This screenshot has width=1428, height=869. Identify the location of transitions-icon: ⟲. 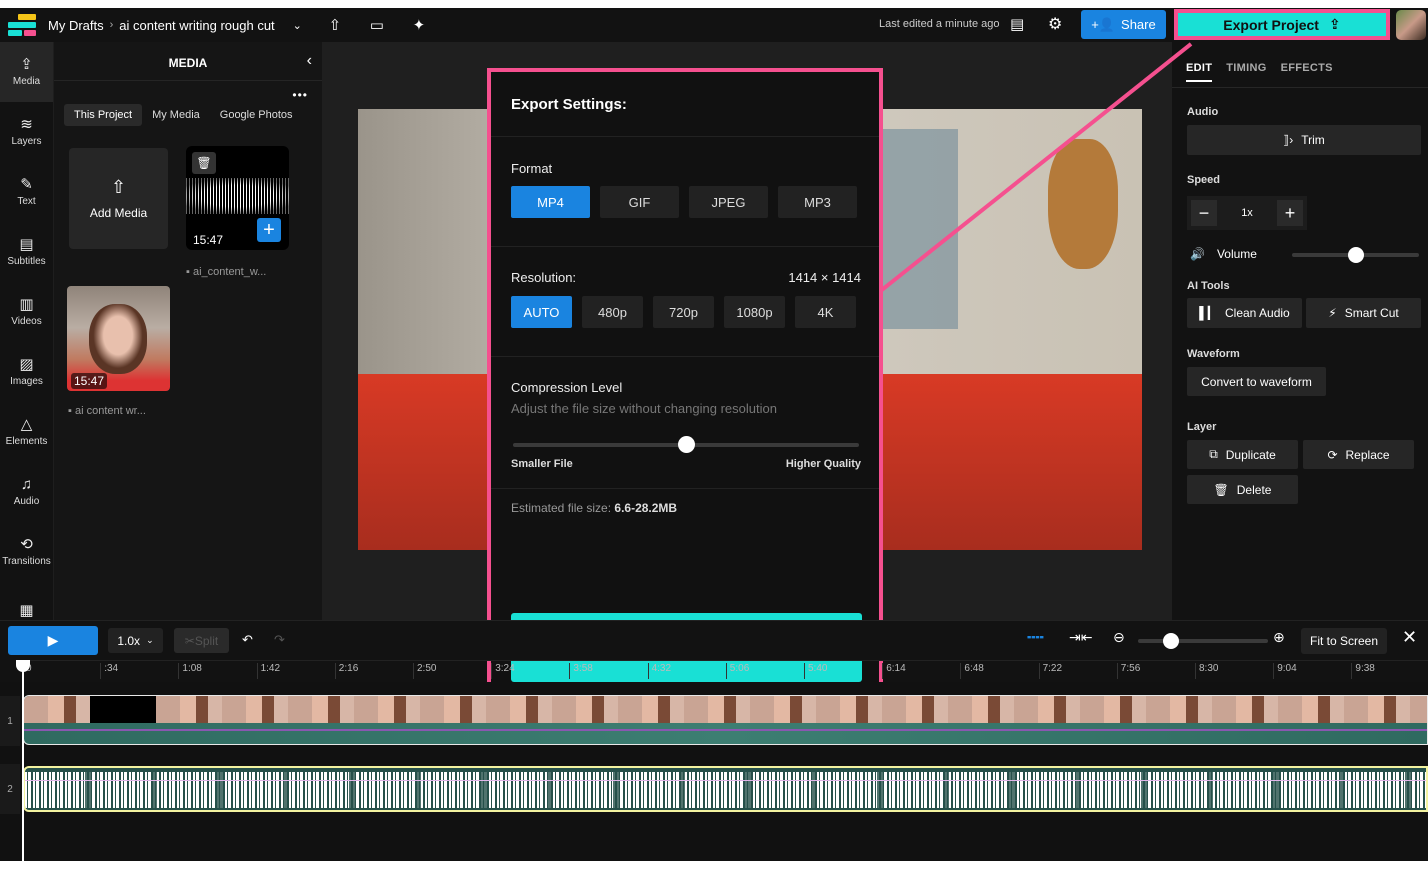
(26, 544).